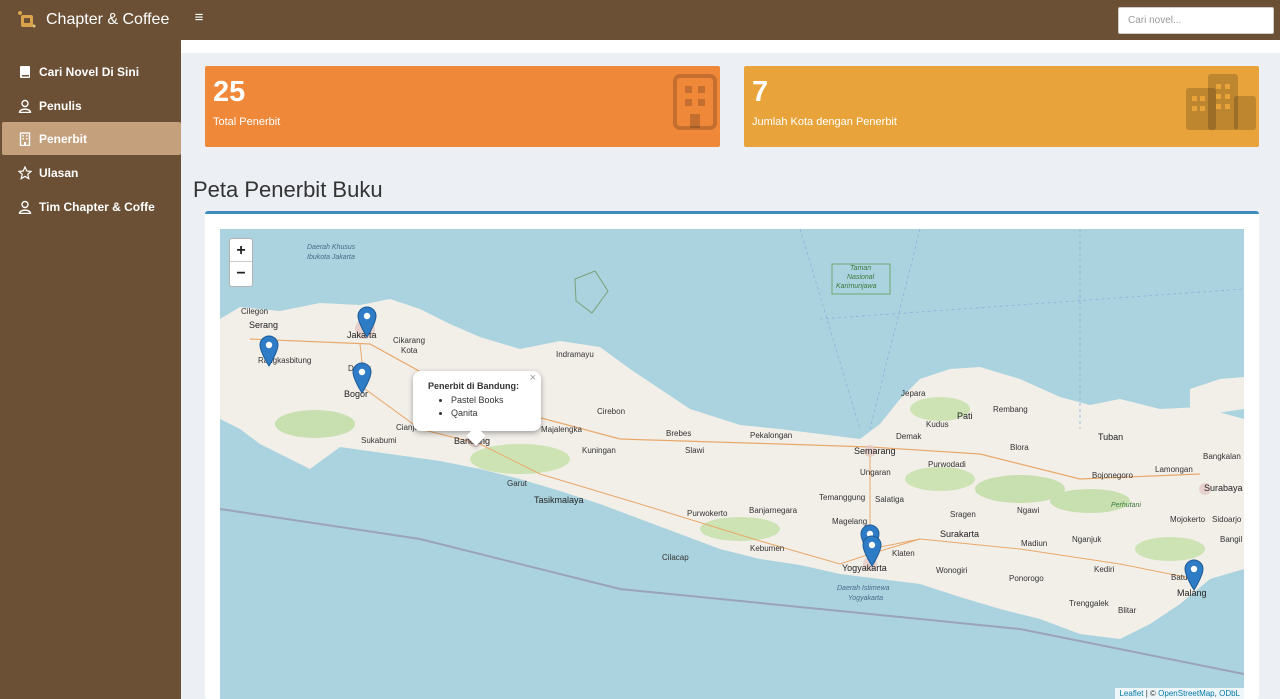 This screenshot has width=1280, height=699. Describe the element at coordinates (599, 450) in the screenshot. I see `city-label: Kuningan` at that location.